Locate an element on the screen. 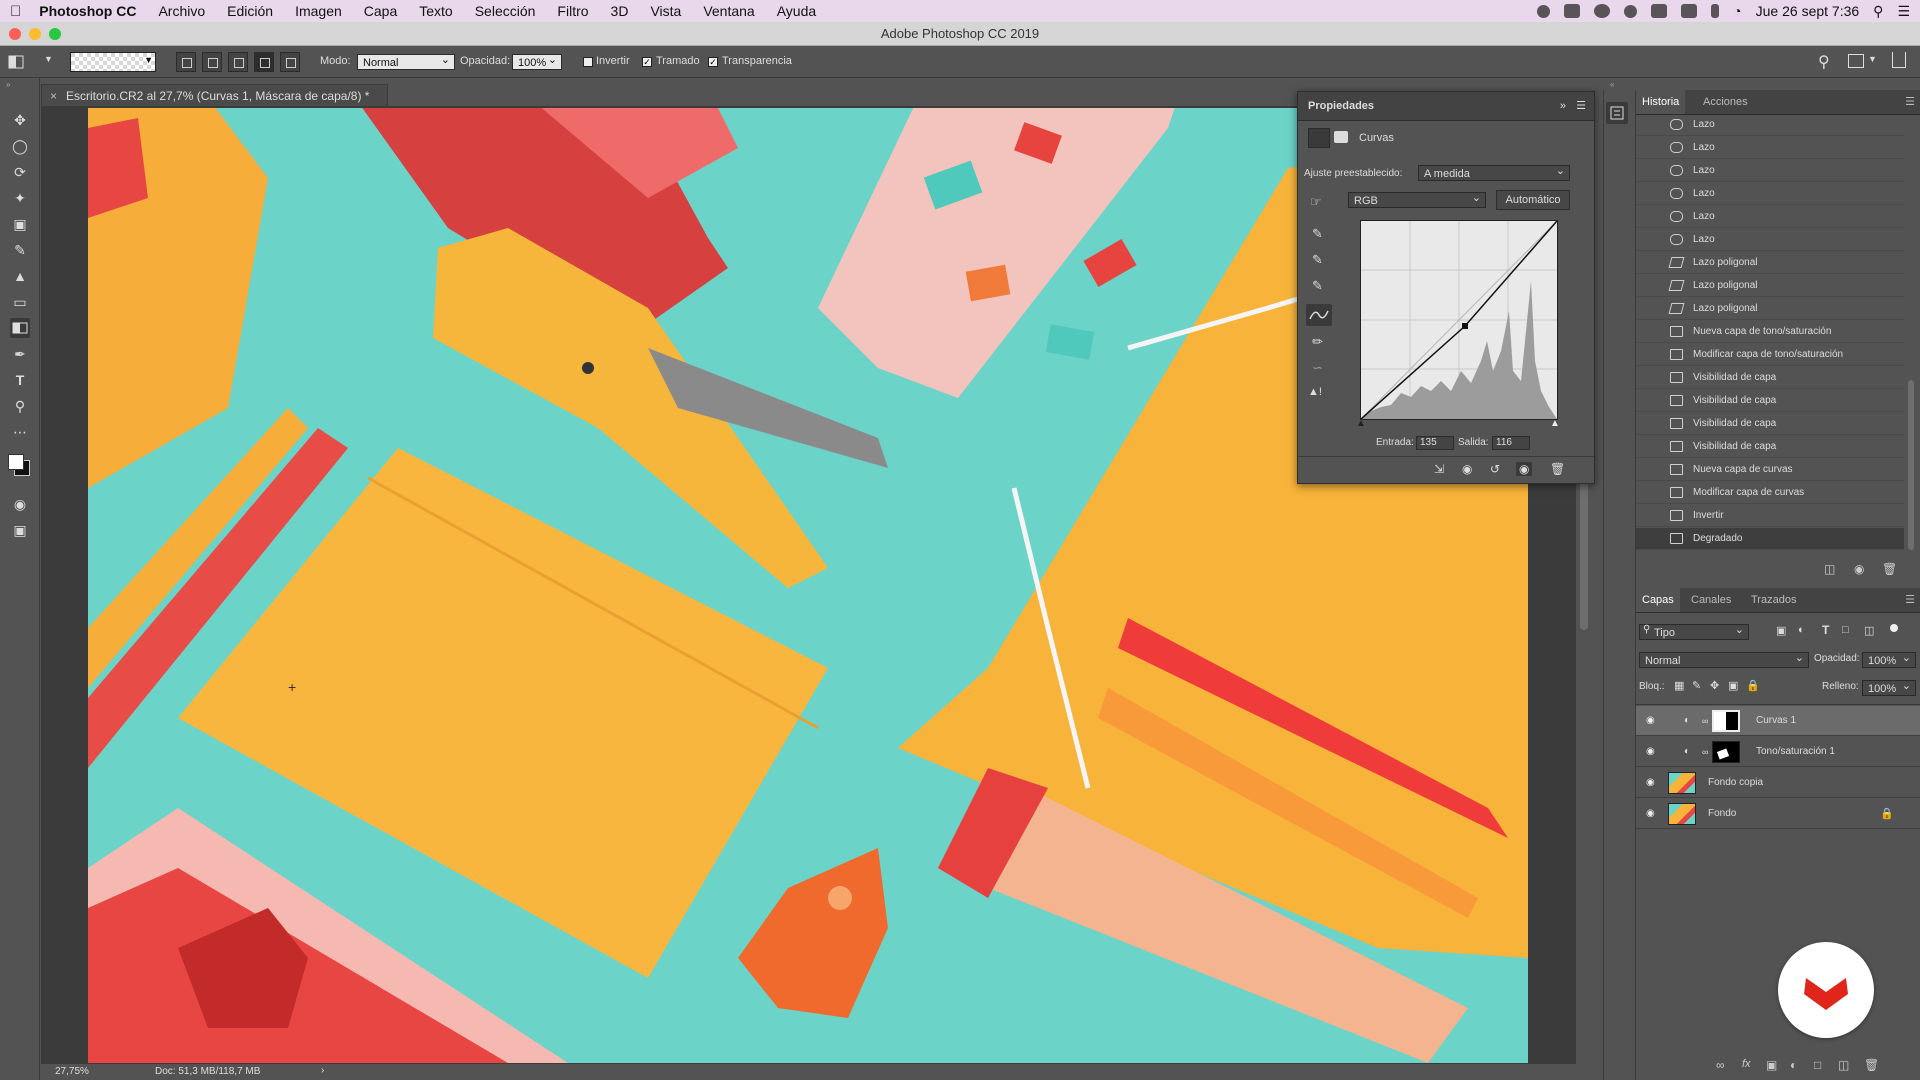  menu-filtro: Filtro is located at coordinates (572, 11).